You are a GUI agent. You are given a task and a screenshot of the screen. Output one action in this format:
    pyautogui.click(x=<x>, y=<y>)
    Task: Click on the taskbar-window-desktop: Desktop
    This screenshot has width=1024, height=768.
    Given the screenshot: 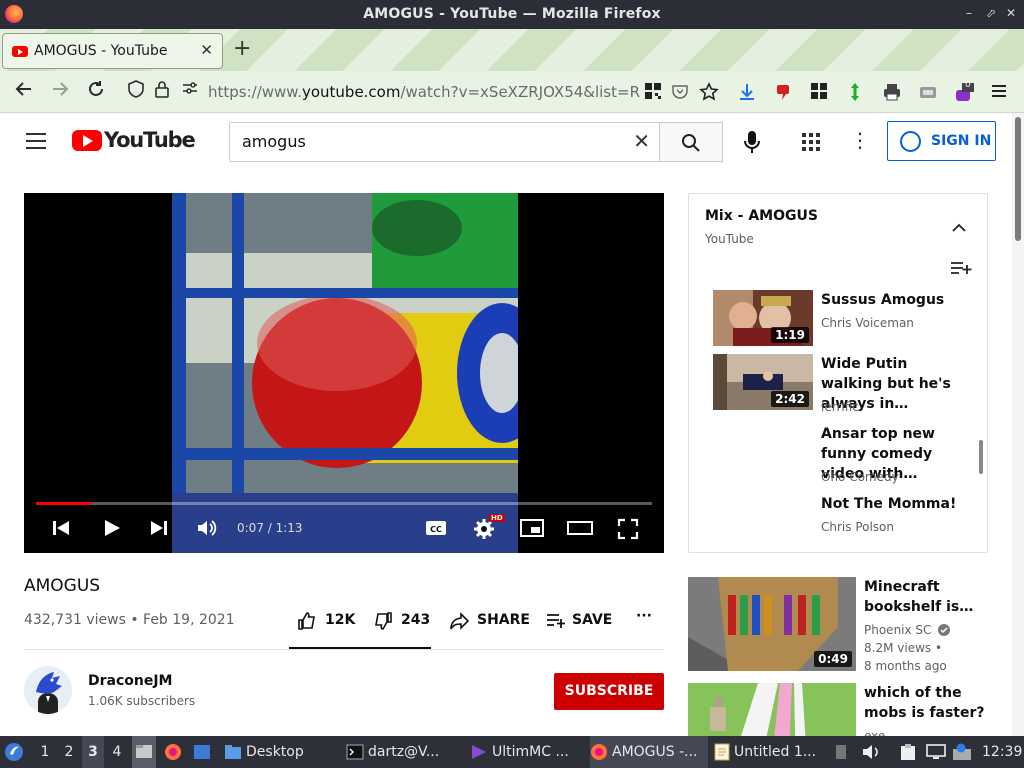 What is the action you would take?
    pyautogui.click(x=282, y=752)
    